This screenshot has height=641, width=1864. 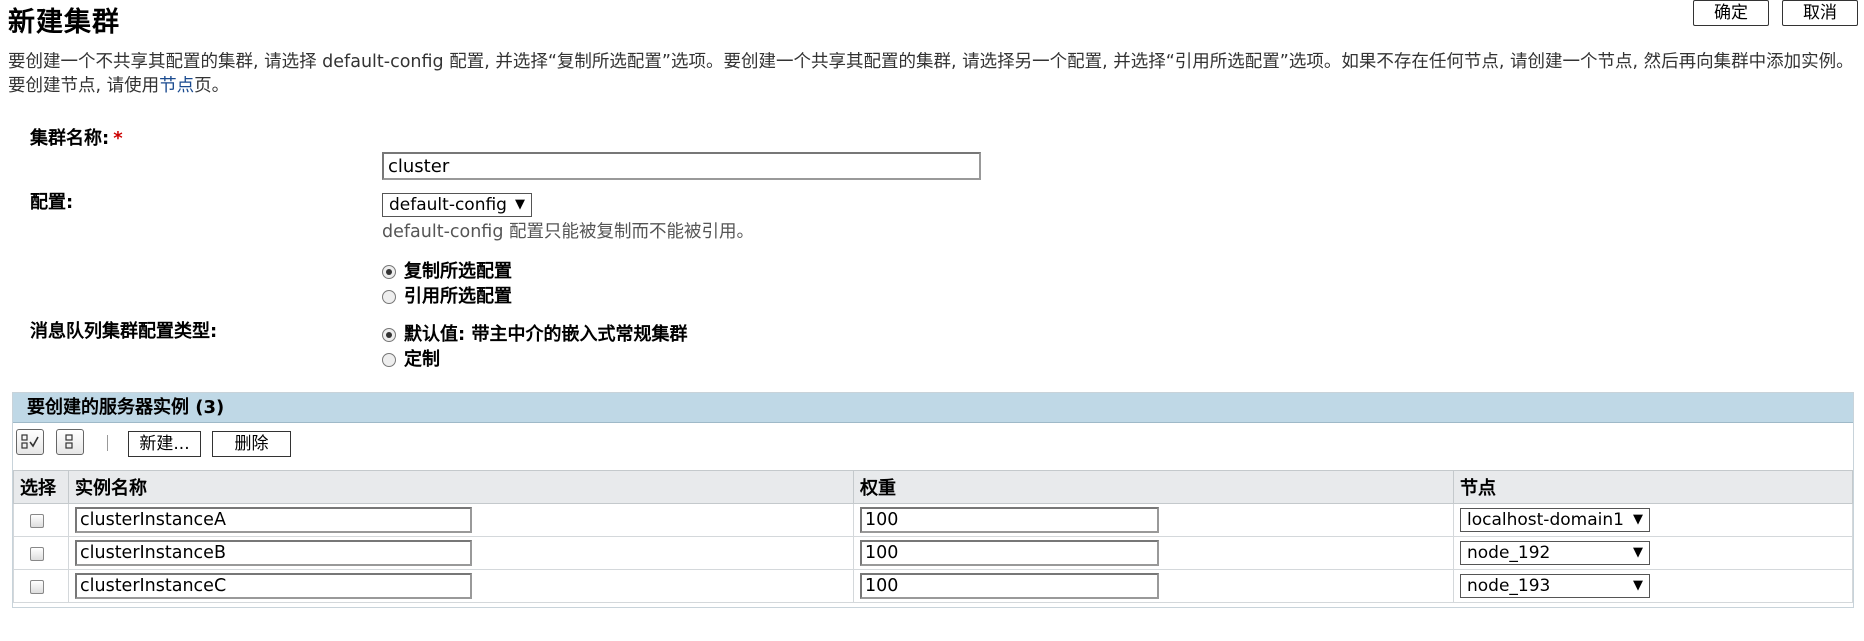 I want to click on column-header-node: 节点, so click(x=1653, y=487).